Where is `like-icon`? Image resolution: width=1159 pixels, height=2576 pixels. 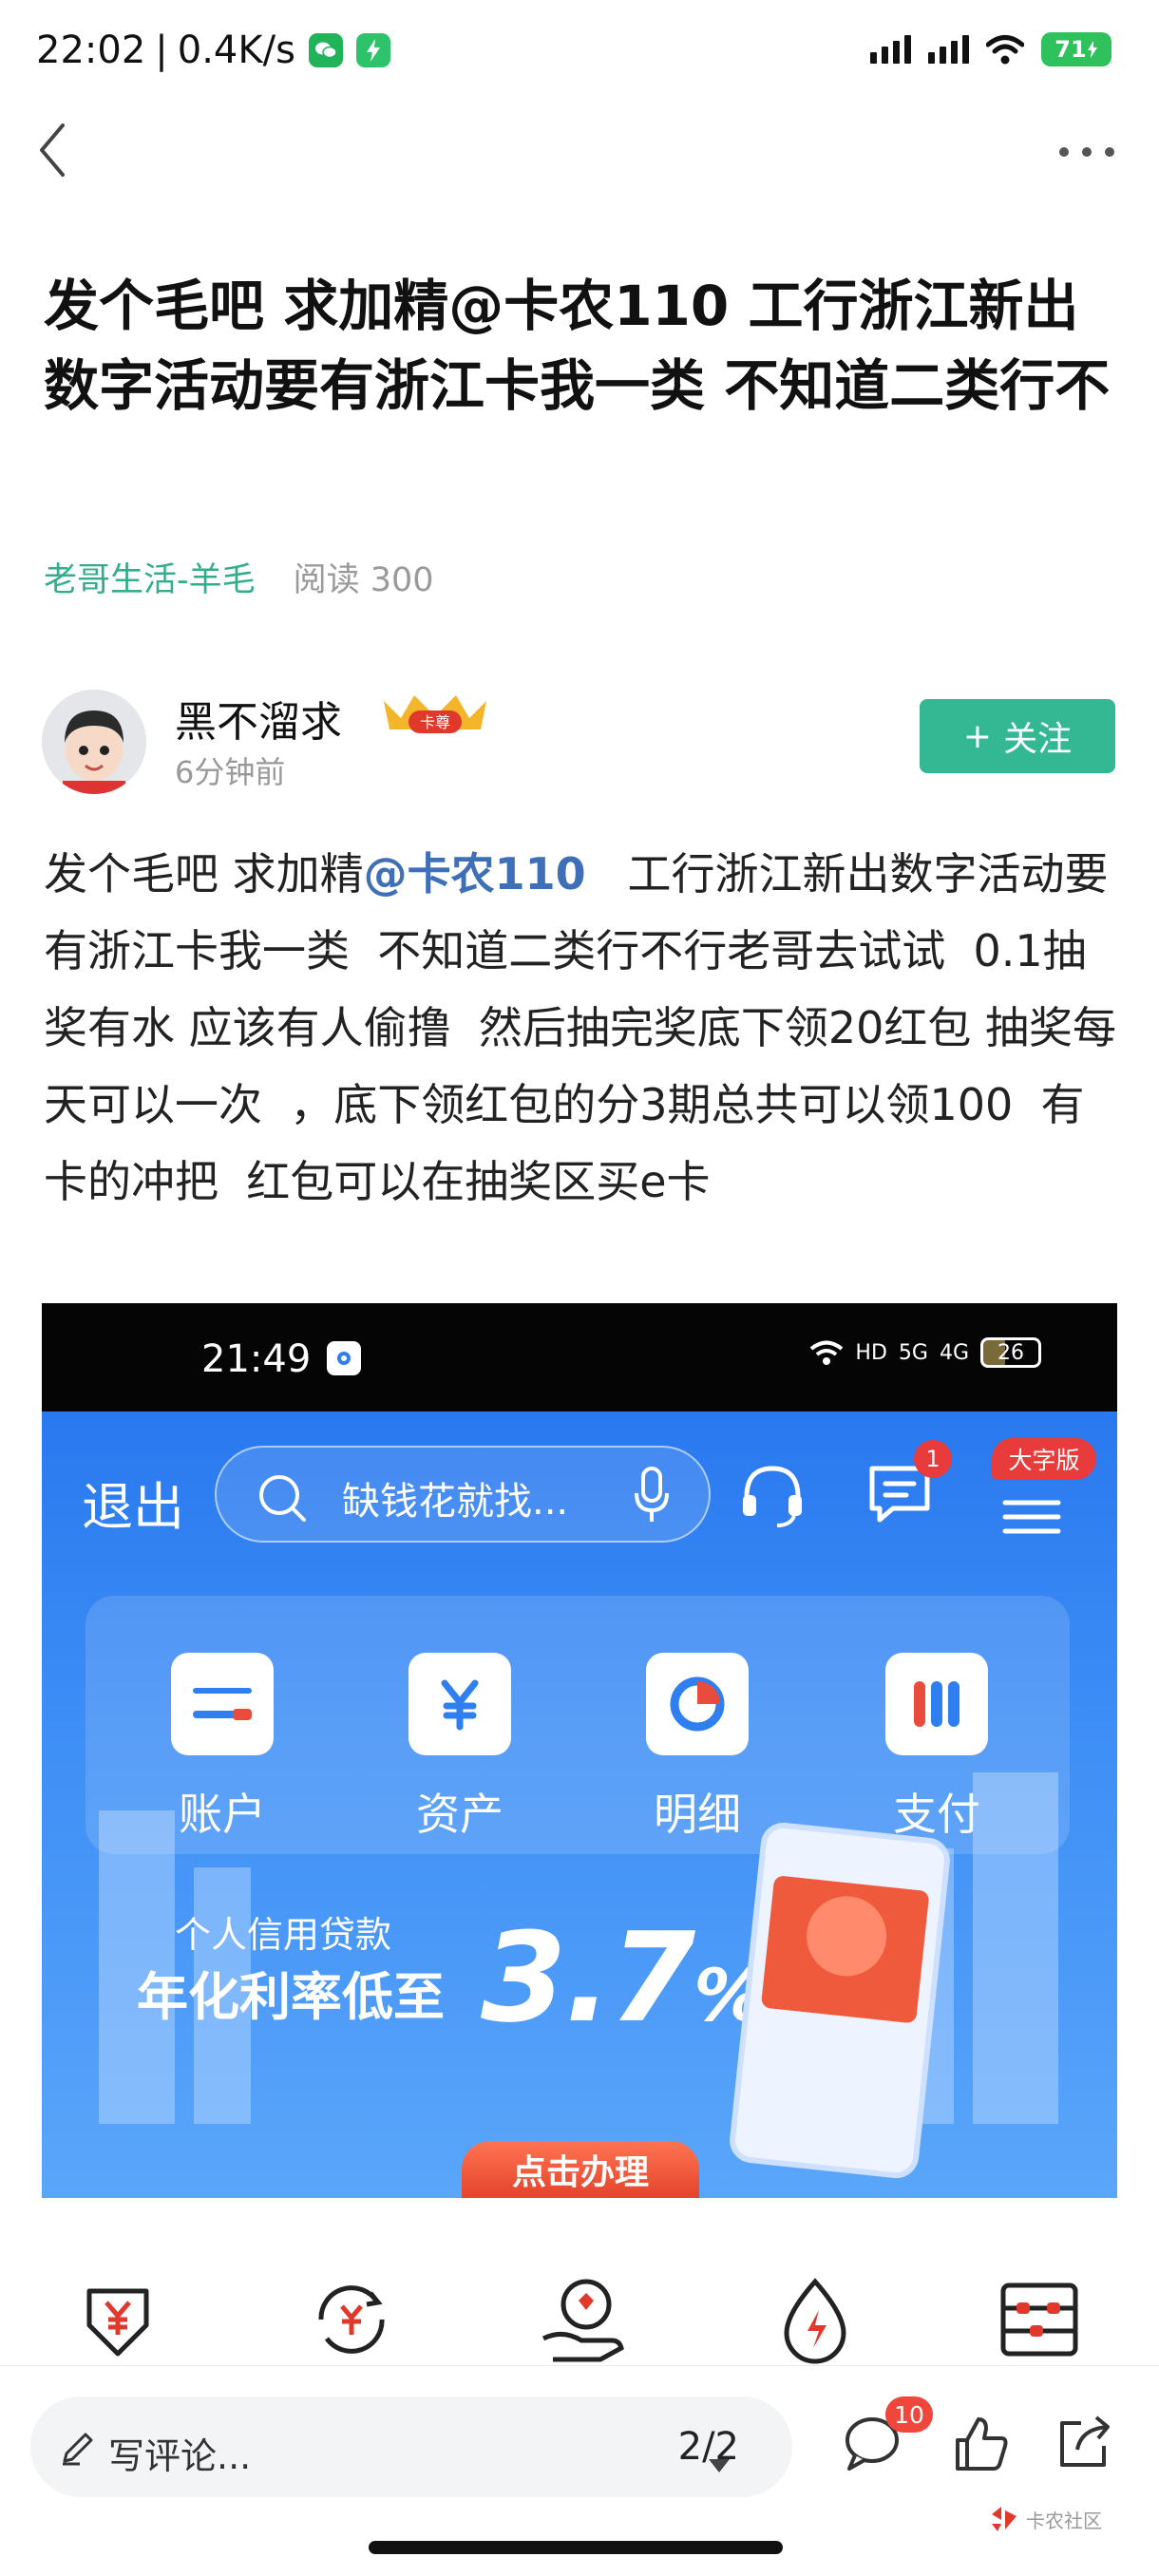
like-icon is located at coordinates (980, 2444).